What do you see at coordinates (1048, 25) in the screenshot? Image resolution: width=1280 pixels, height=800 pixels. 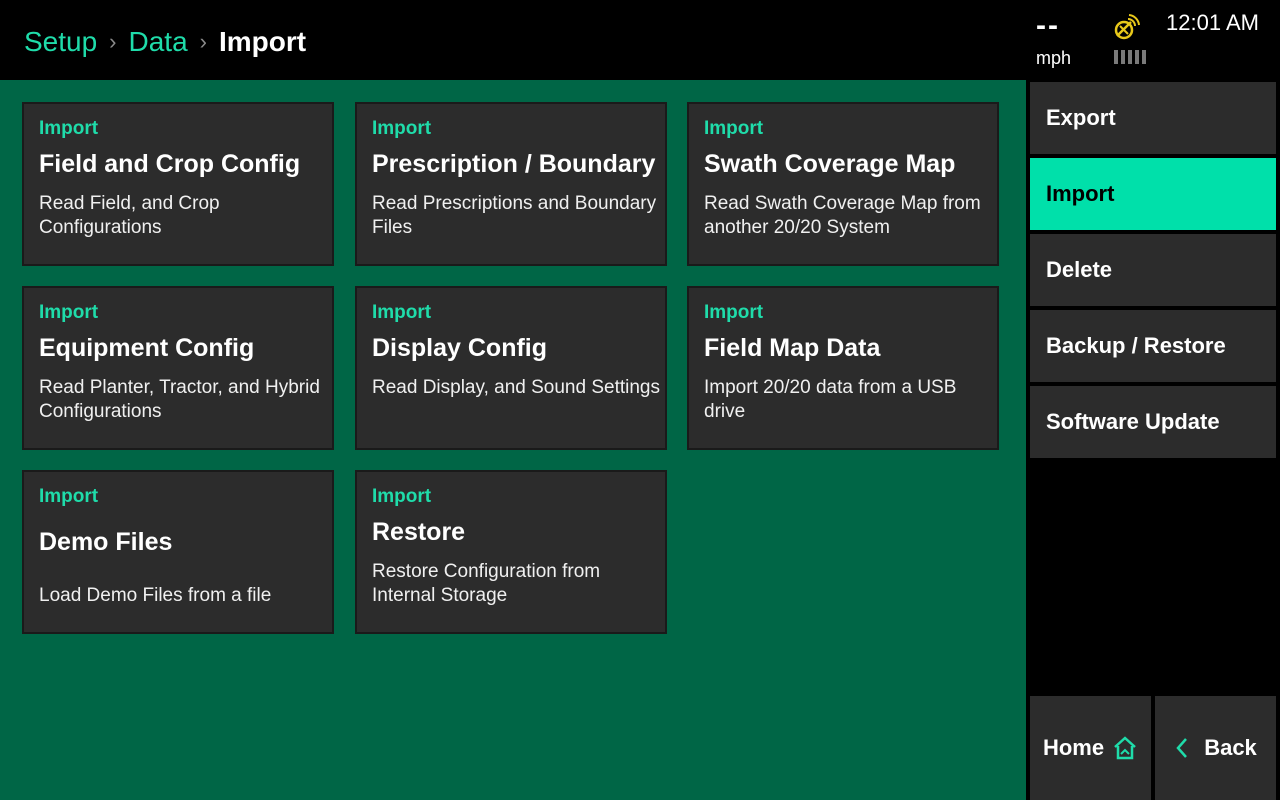 I see `speed-value: --` at bounding box center [1048, 25].